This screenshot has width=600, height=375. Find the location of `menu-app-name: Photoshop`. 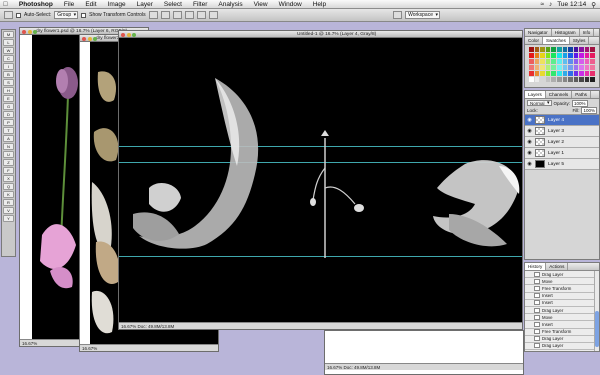

menu-app-name: Photoshop is located at coordinates (36, 4).